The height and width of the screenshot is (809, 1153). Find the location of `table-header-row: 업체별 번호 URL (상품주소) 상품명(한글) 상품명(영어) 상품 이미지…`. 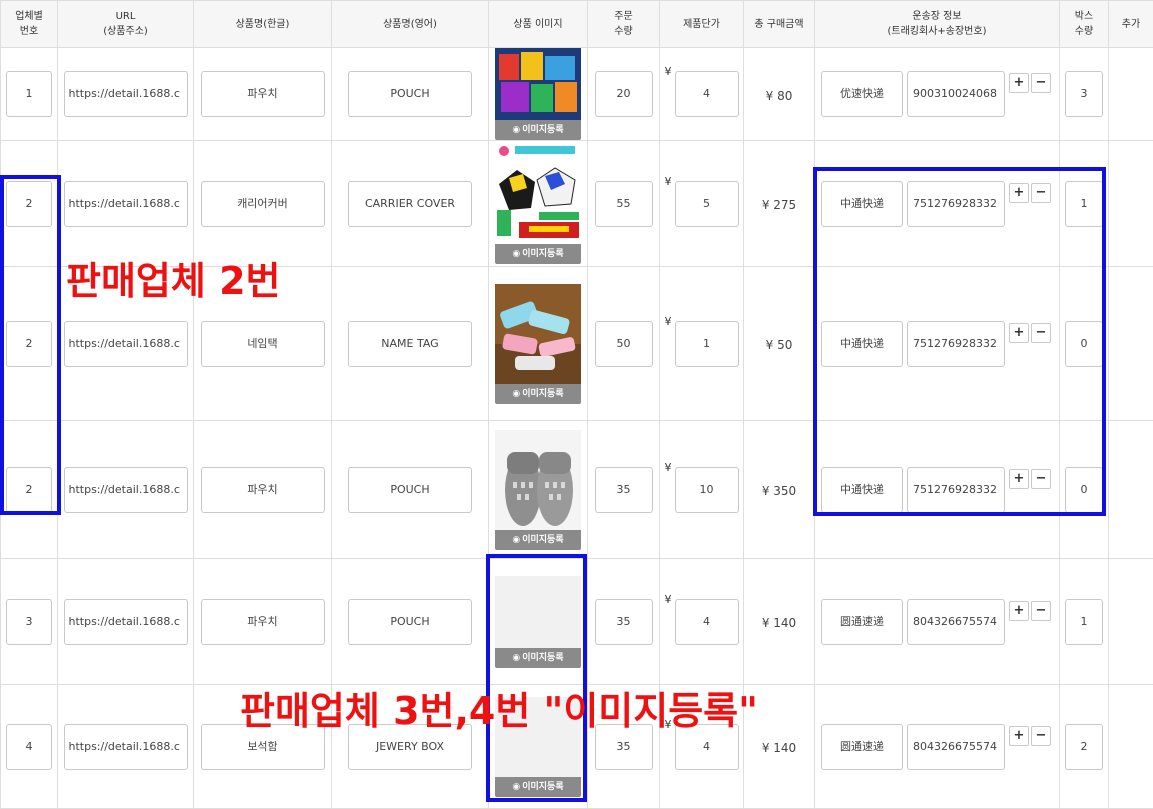

table-header-row: 업체별 번호 URL (상품주소) 상품명(한글) 상품명(영어) 상품 이미지… is located at coordinates (577, 24).